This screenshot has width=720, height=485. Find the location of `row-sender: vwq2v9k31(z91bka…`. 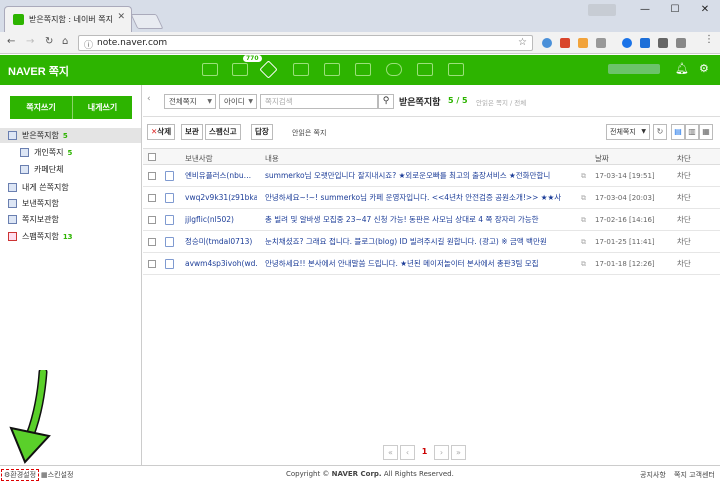

row-sender: vwq2v9k31(z91bka… is located at coordinates (221, 198).